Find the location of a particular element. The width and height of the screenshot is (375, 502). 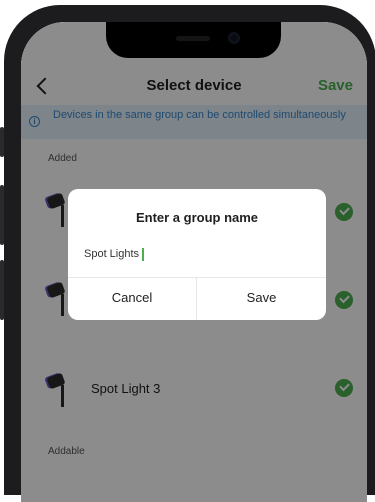

cancel-button: Cancel is located at coordinates (132, 299).